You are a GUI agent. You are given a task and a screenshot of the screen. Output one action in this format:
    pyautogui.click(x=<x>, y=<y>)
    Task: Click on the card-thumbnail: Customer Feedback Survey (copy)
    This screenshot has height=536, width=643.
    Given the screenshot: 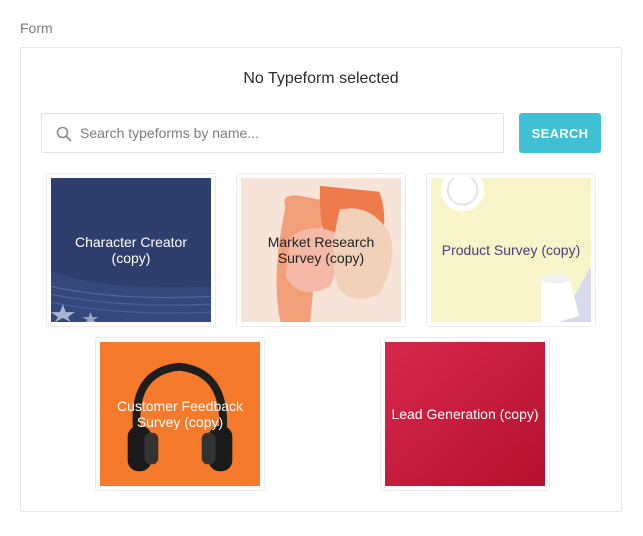 What is the action you would take?
    pyautogui.click(x=180, y=414)
    